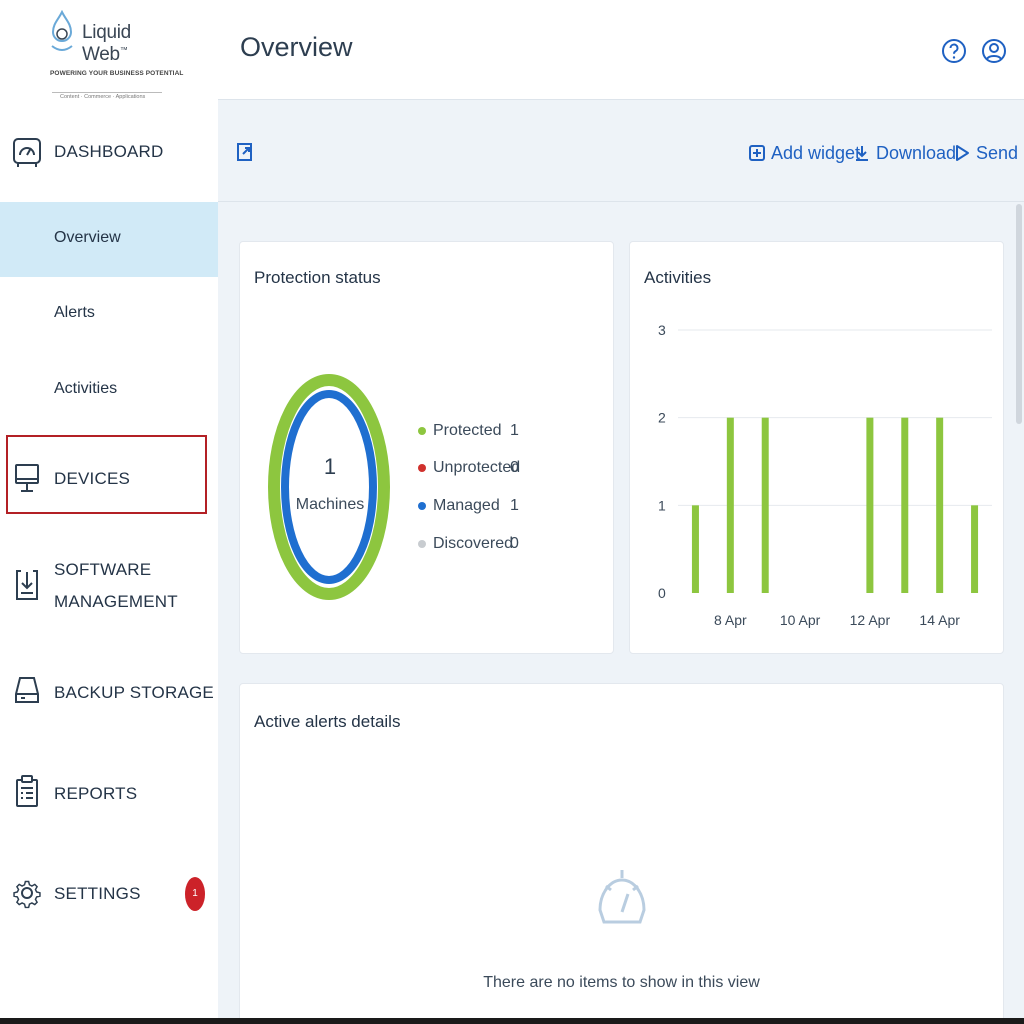  I want to click on send-icon, so click(962, 153).